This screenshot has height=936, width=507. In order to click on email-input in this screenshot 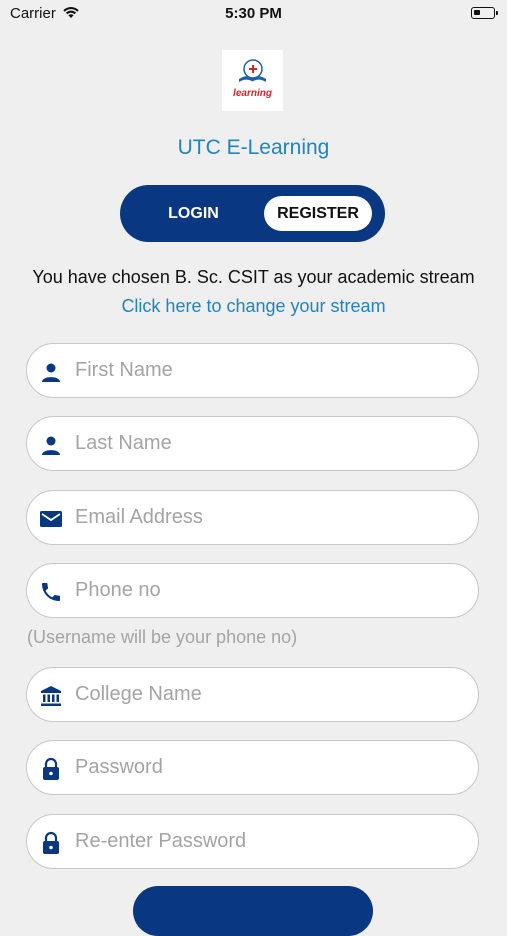, I will do `click(270, 517)`.